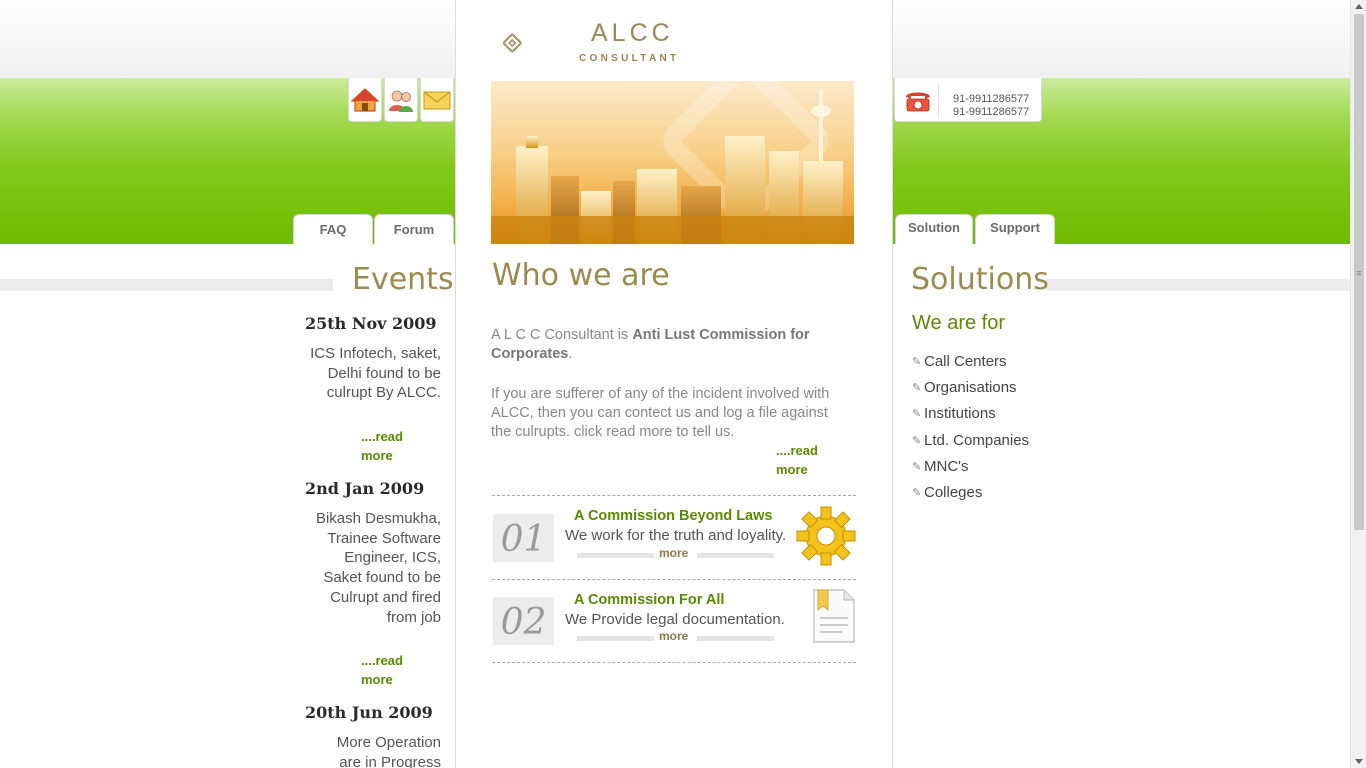 The height and width of the screenshot is (768, 1366). I want to click on mail-icon, so click(437, 100).